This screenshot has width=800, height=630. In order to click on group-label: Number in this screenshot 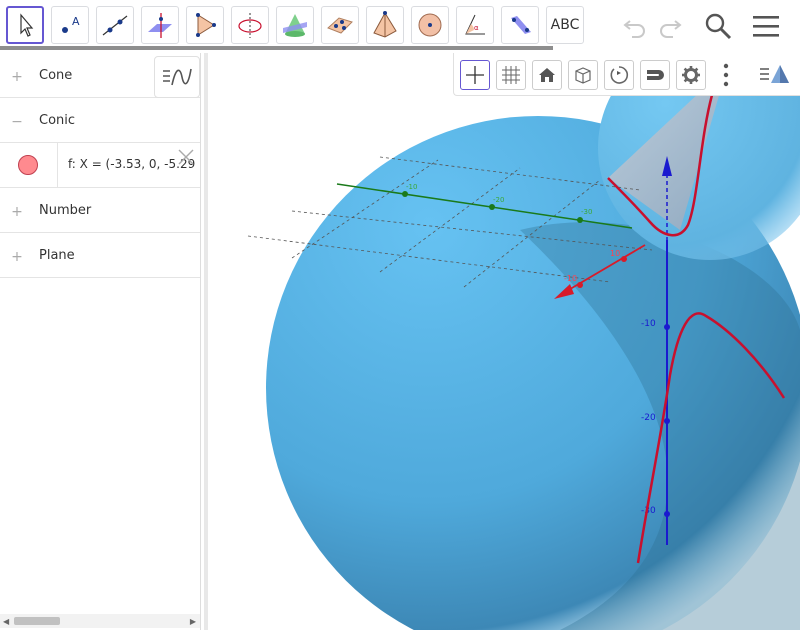, I will do `click(65, 210)`.